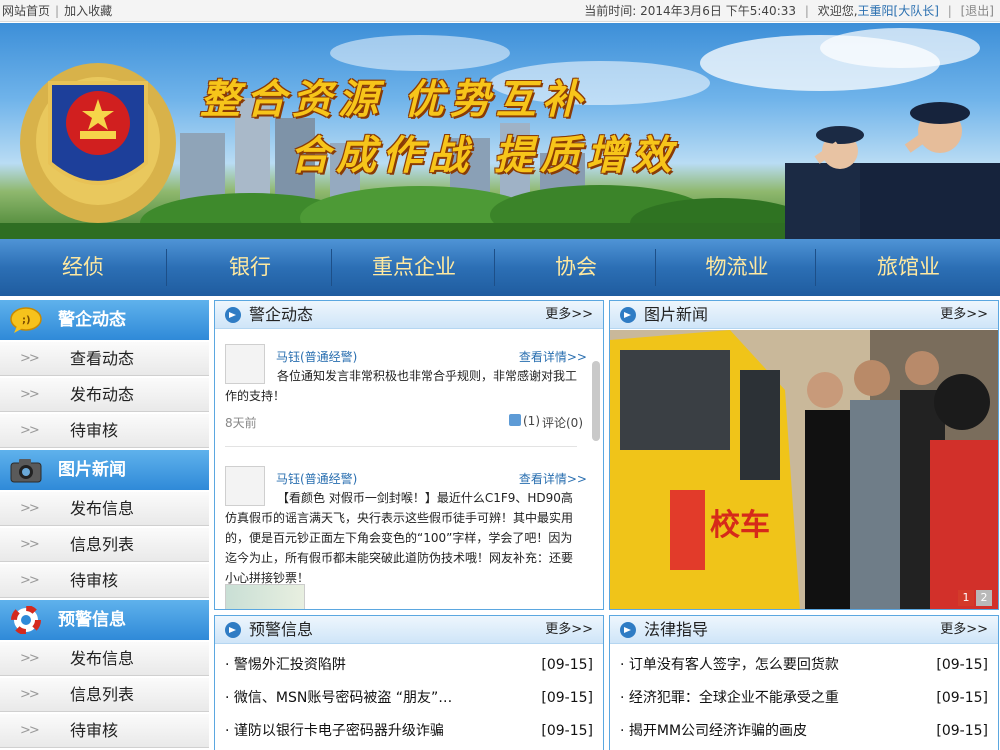  What do you see at coordinates (104, 320) in the screenshot?
I see `sidebar-section-news: ;) 警企动态` at bounding box center [104, 320].